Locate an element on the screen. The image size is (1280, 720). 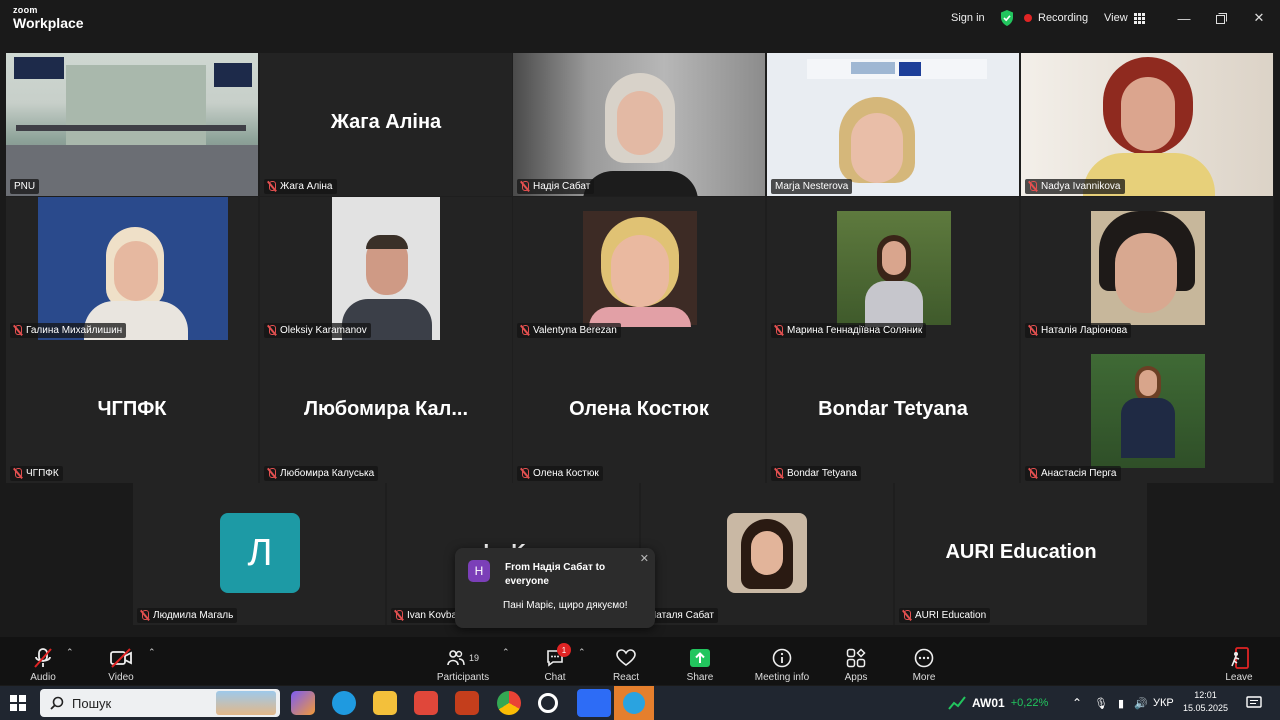
video-tile-liudmyla-mahal: Л Людмила Магаль is located at coordinates (259, 554).